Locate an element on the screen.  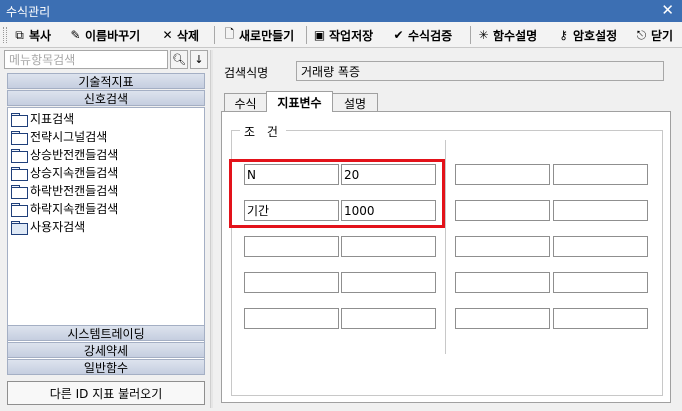
category-general-functions: 일반함수 is located at coordinates (106, 367).